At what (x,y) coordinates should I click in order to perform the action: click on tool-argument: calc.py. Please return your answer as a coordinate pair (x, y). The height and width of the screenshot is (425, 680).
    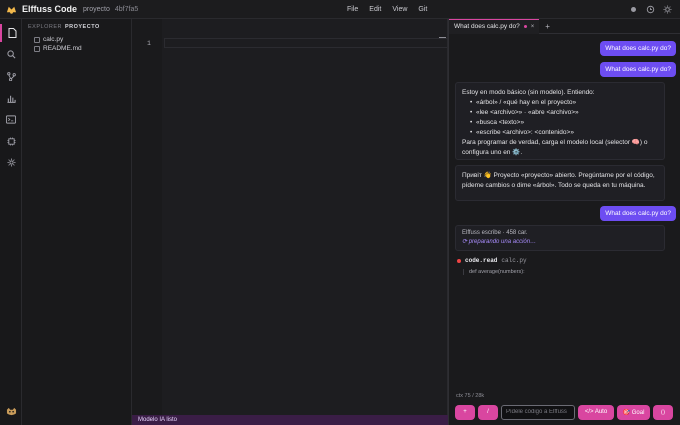
    Looking at the image, I should click on (514, 260).